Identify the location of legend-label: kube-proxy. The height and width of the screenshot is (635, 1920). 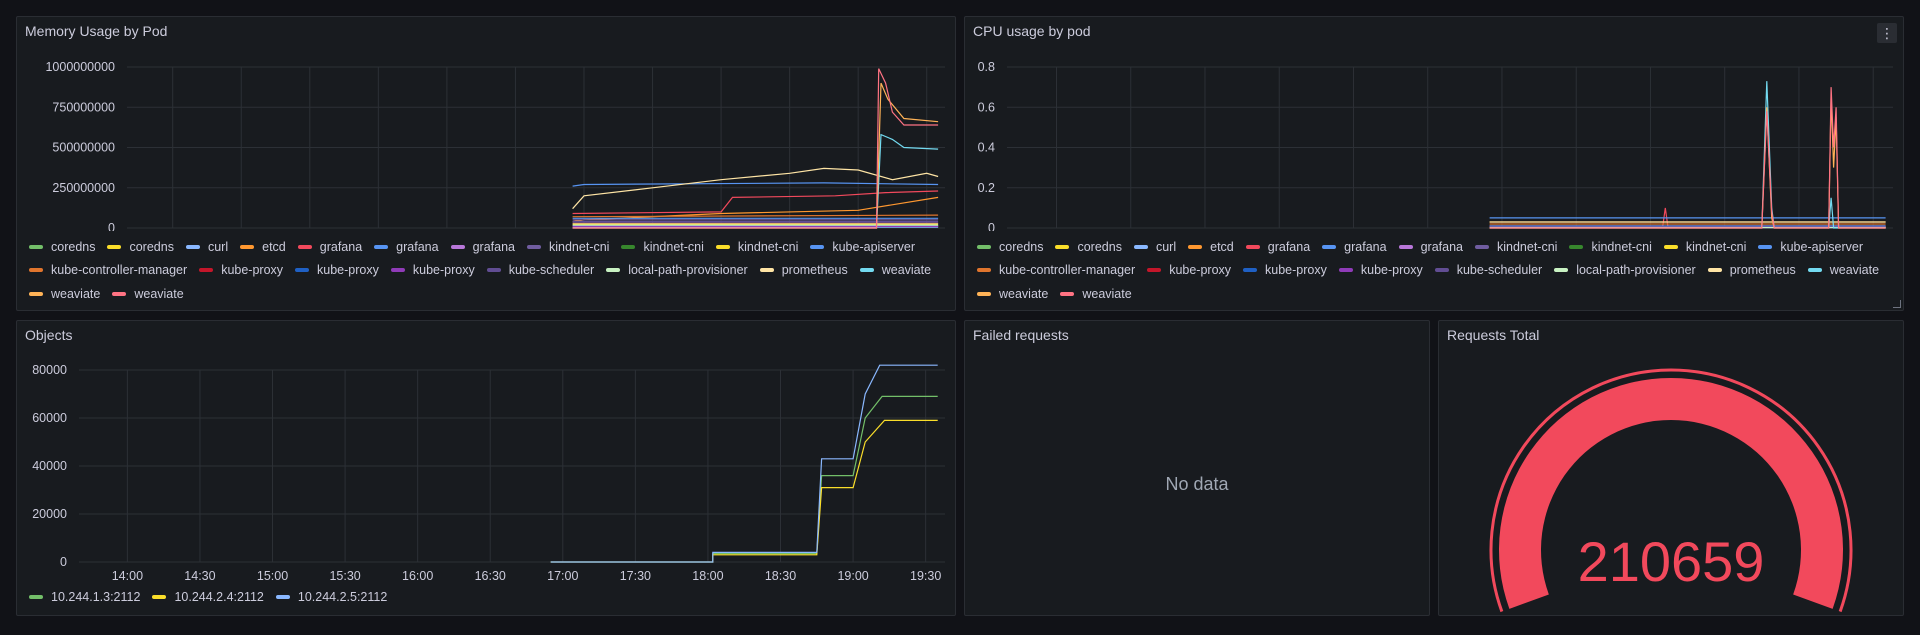
(252, 270).